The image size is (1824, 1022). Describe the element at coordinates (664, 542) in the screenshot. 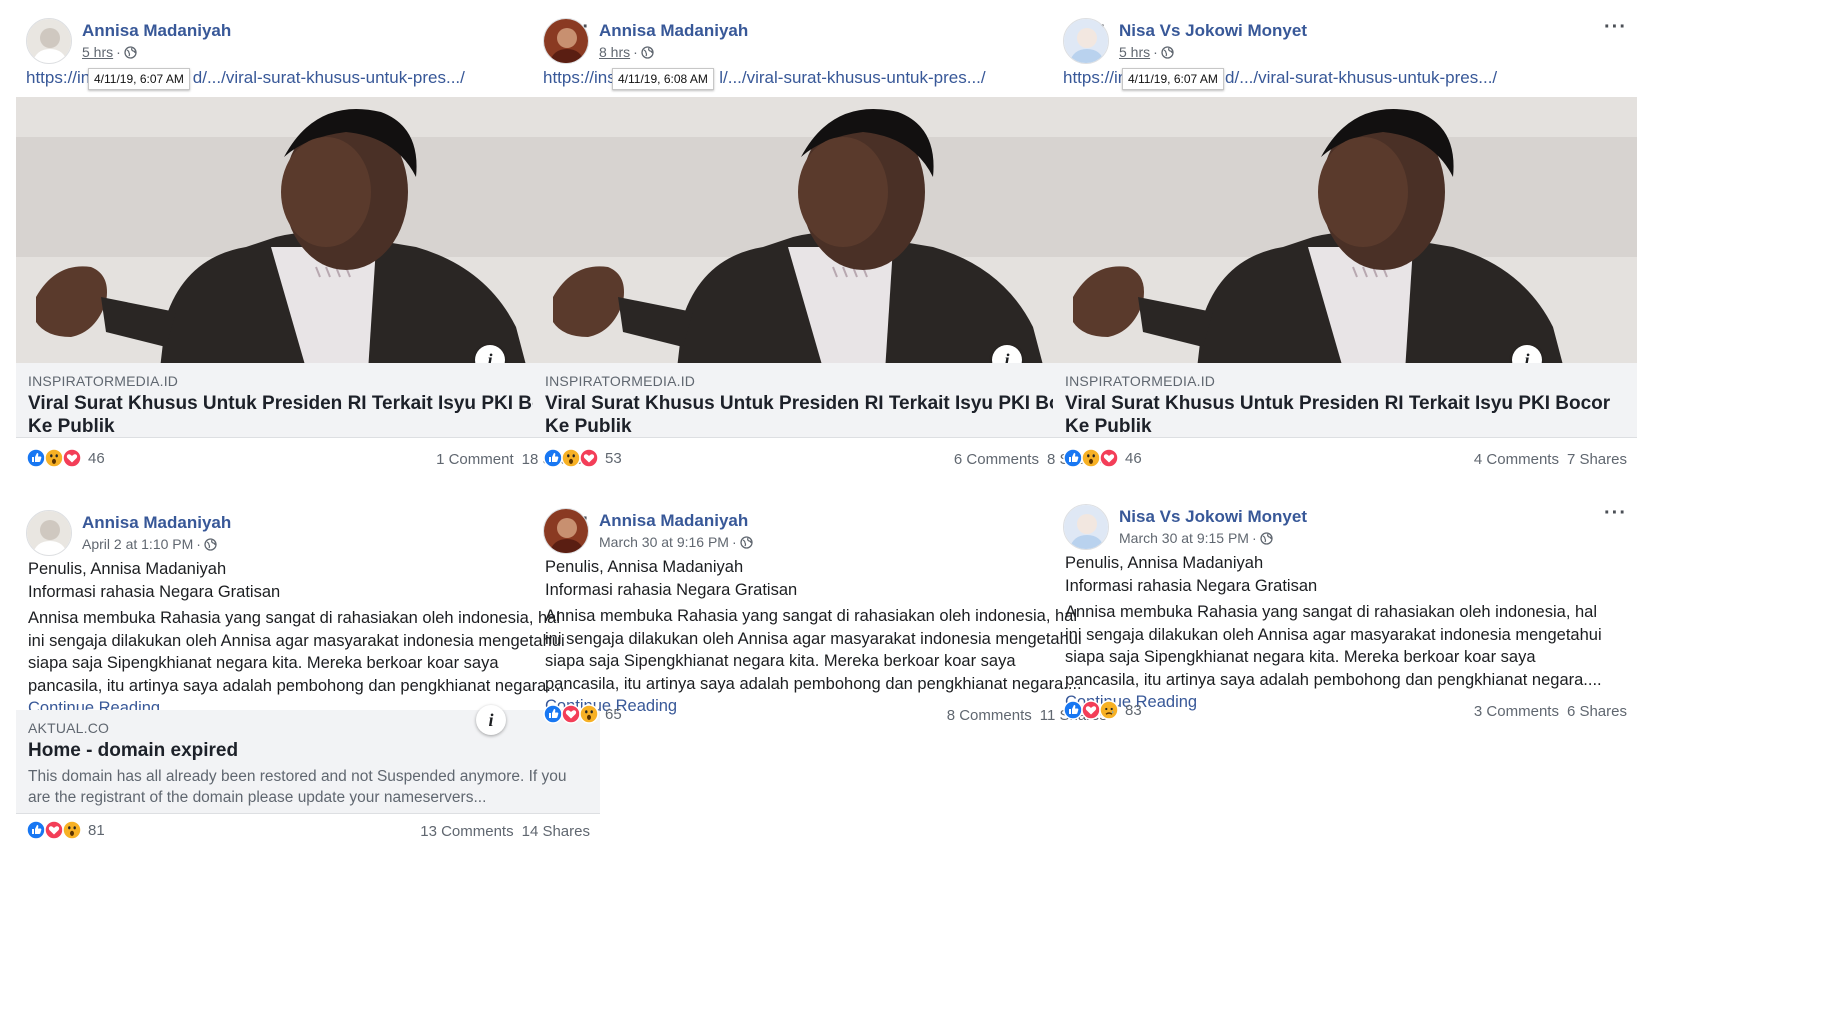

I see `post-timestamp: March 30 at 9:16 PM` at that location.